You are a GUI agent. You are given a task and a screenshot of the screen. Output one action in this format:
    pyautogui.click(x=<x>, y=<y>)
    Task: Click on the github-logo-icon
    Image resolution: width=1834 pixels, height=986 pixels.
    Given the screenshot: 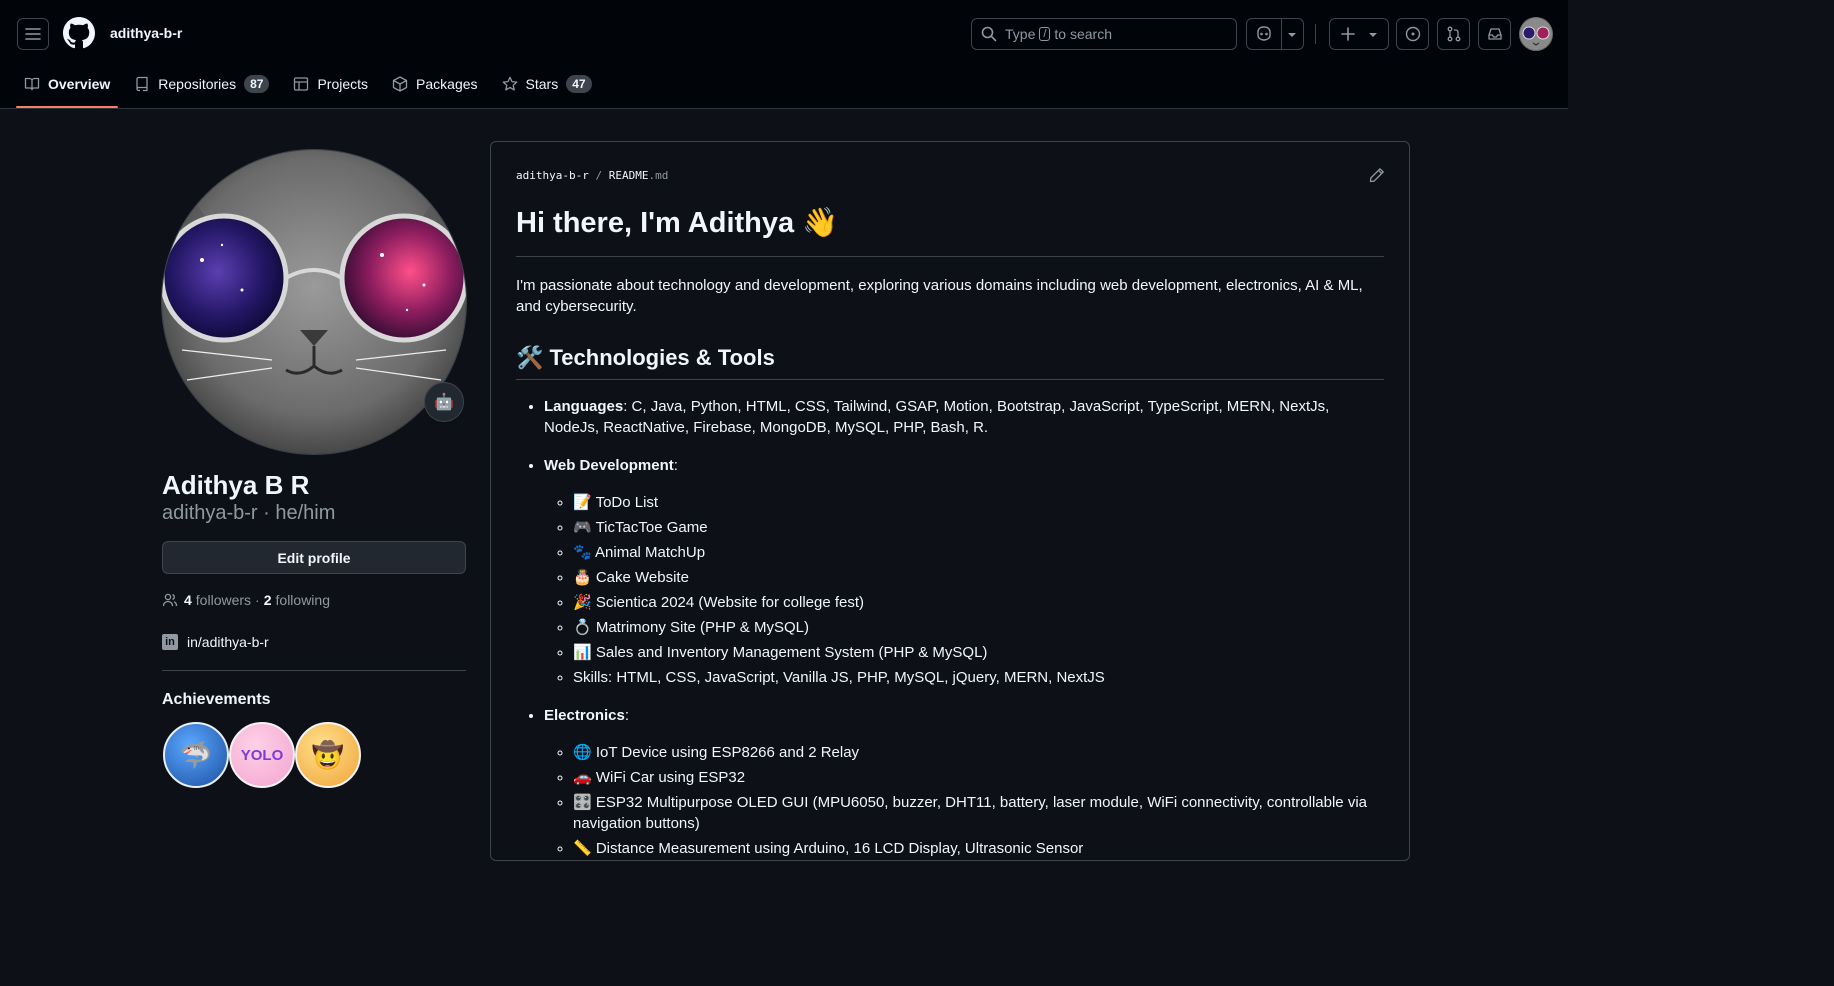 What is the action you would take?
    pyautogui.click(x=79, y=33)
    